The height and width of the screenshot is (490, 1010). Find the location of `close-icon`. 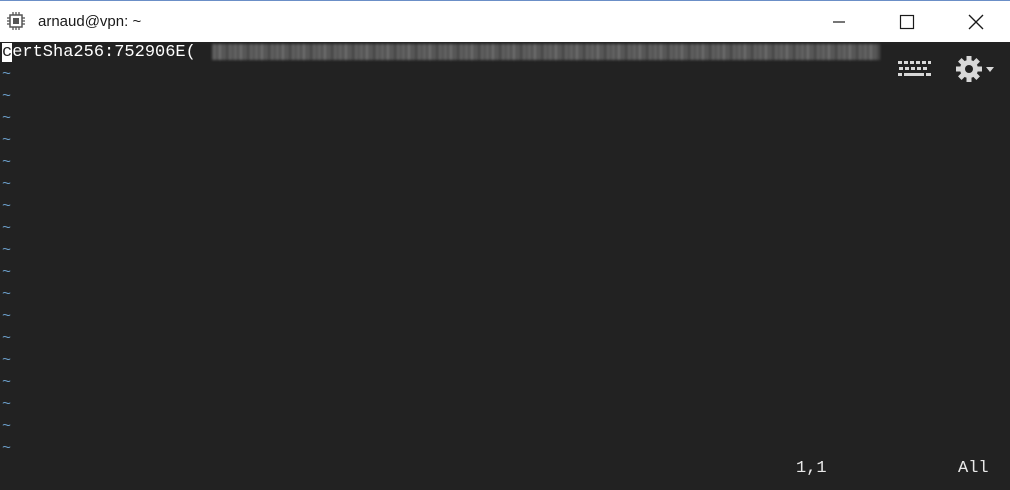

close-icon is located at coordinates (976, 22).